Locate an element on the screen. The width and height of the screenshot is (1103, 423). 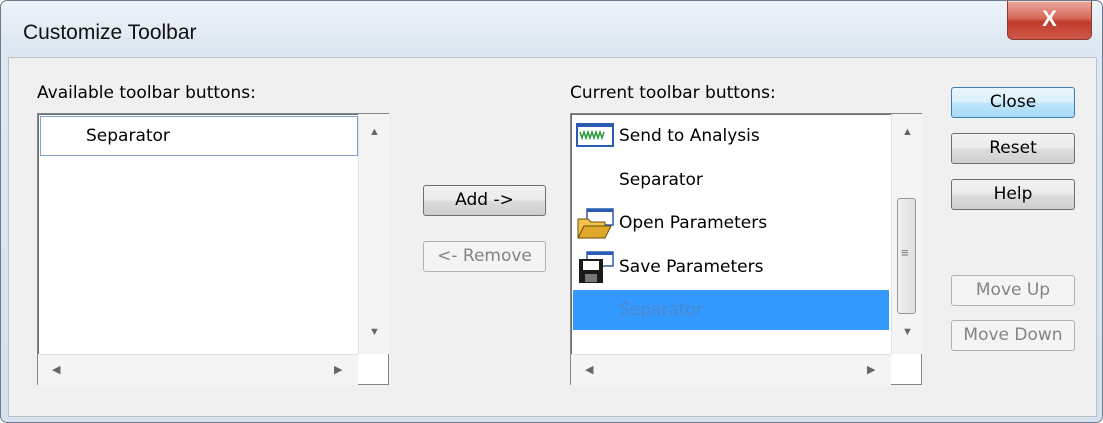
current-buttons-label: Current toolbar buttons: is located at coordinates (673, 93).